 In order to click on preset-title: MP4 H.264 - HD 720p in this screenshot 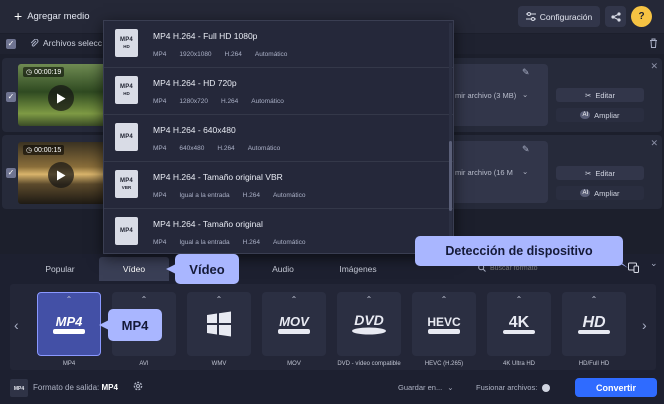, I will do `click(195, 83)`.